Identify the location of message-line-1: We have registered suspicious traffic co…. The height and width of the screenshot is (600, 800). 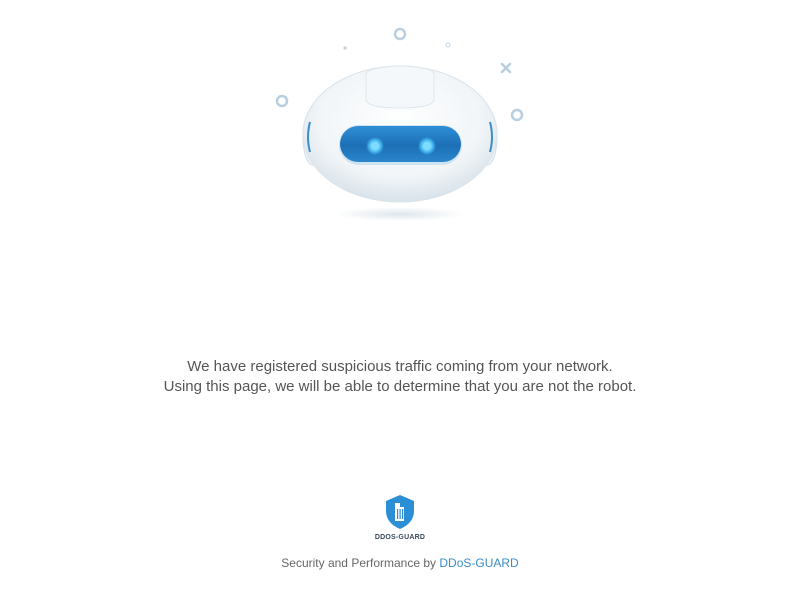
(400, 366).